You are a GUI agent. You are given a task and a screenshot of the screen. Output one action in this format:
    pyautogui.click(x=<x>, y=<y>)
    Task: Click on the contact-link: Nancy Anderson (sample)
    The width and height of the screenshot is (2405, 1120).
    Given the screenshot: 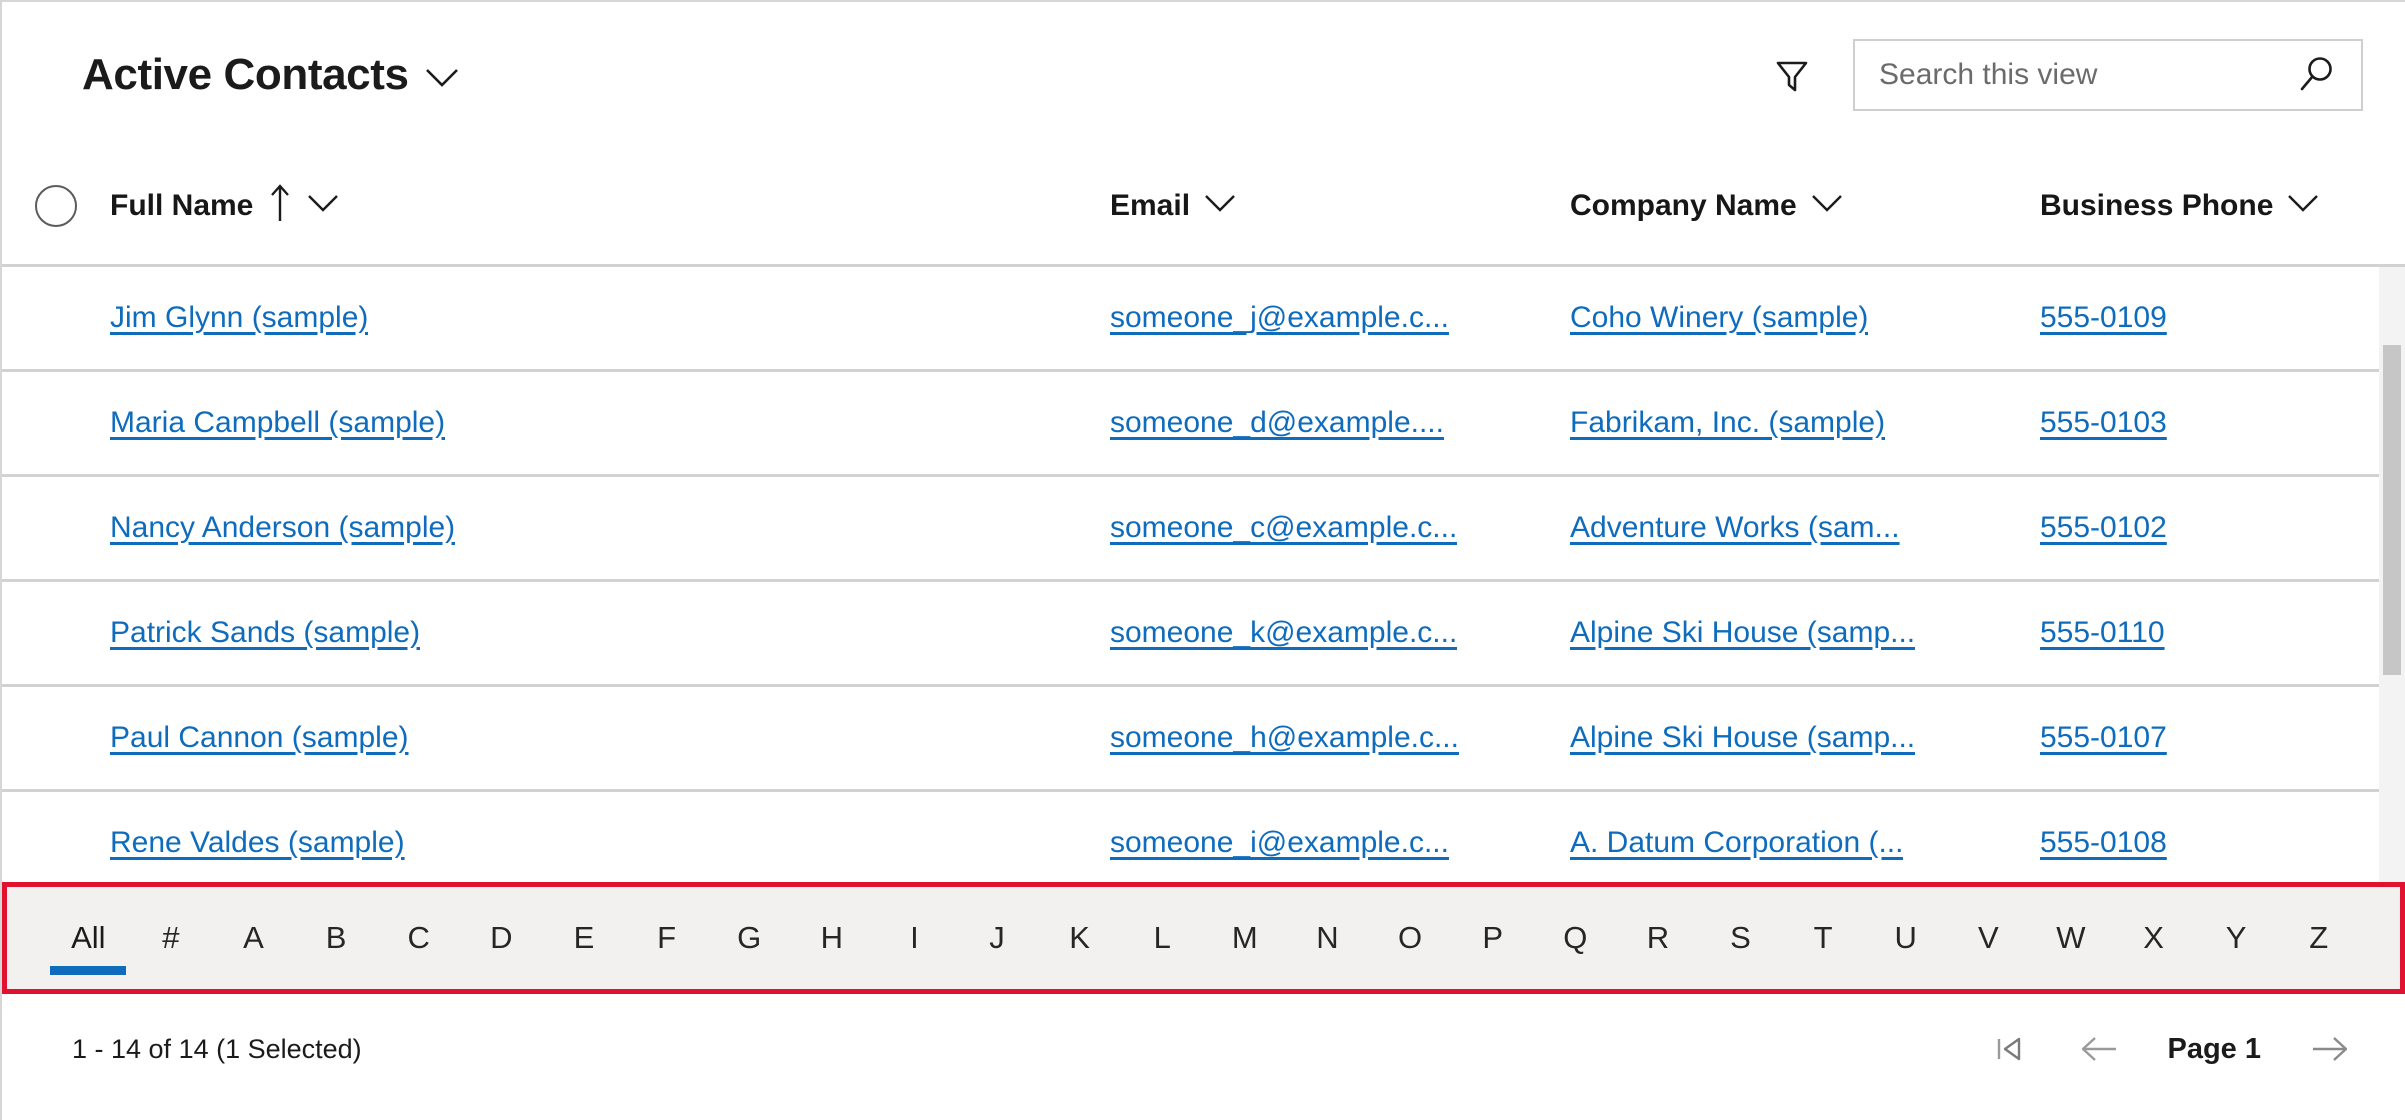 What is the action you would take?
    pyautogui.click(x=282, y=528)
    